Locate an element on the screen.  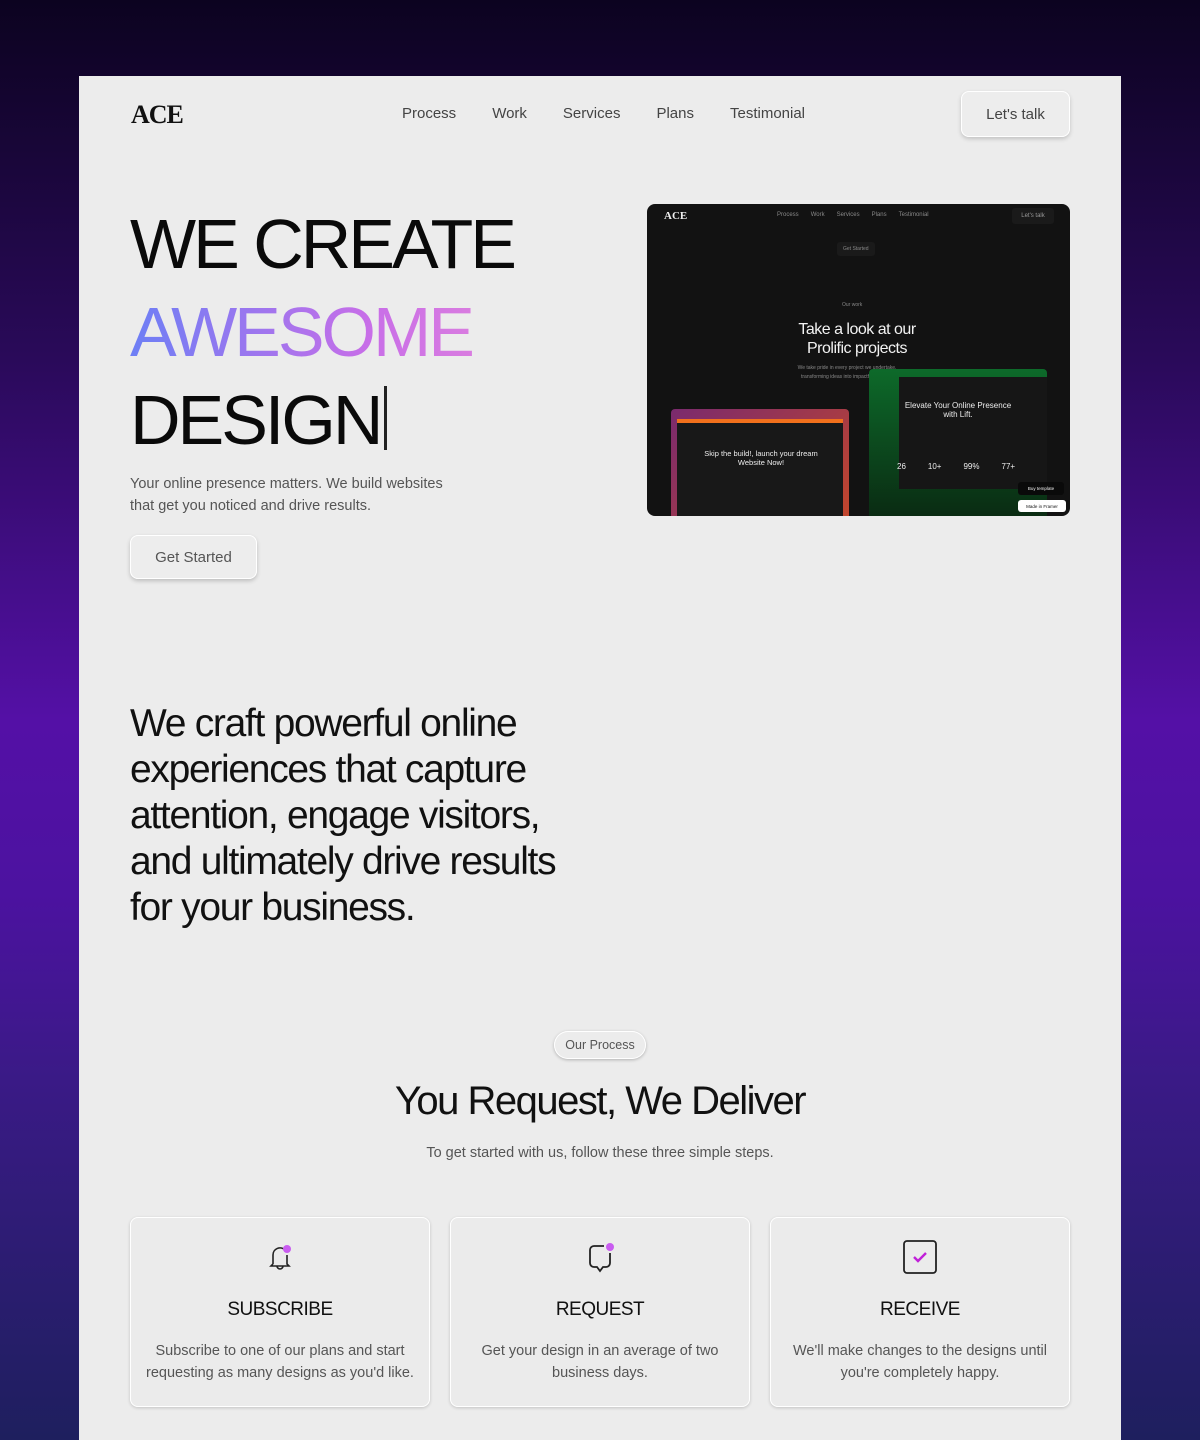
step-title: SUBSCRIBE is located at coordinates (280, 1309).